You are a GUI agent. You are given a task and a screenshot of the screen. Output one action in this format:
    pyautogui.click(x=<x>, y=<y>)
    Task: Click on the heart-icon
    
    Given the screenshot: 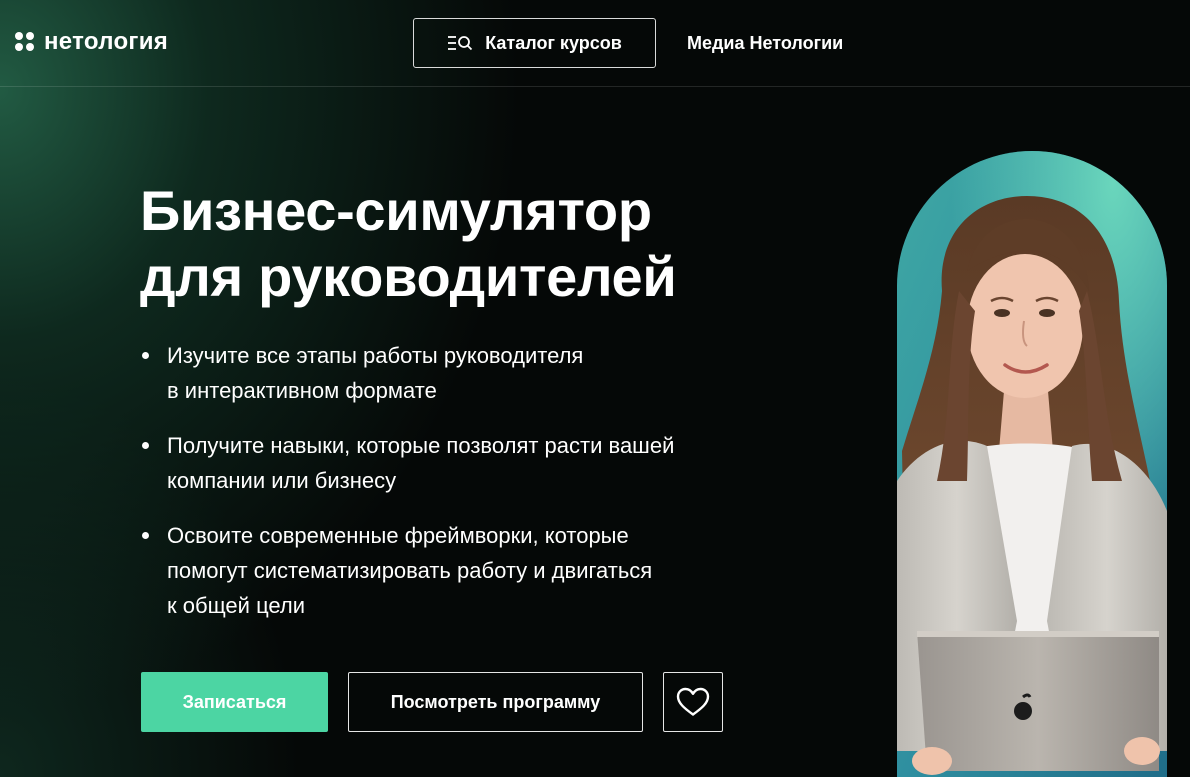 What is the action you would take?
    pyautogui.click(x=693, y=701)
    